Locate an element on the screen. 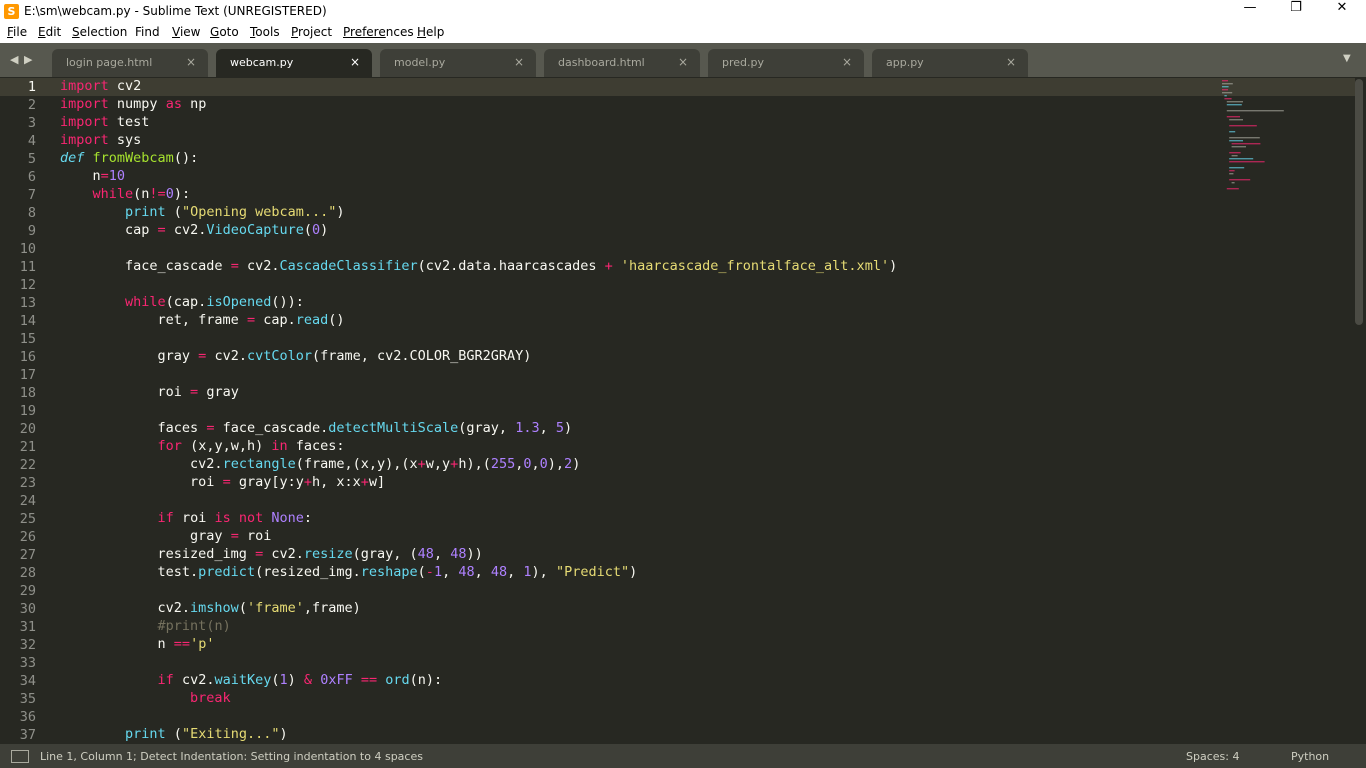  line-number: 20 is located at coordinates (27, 429).